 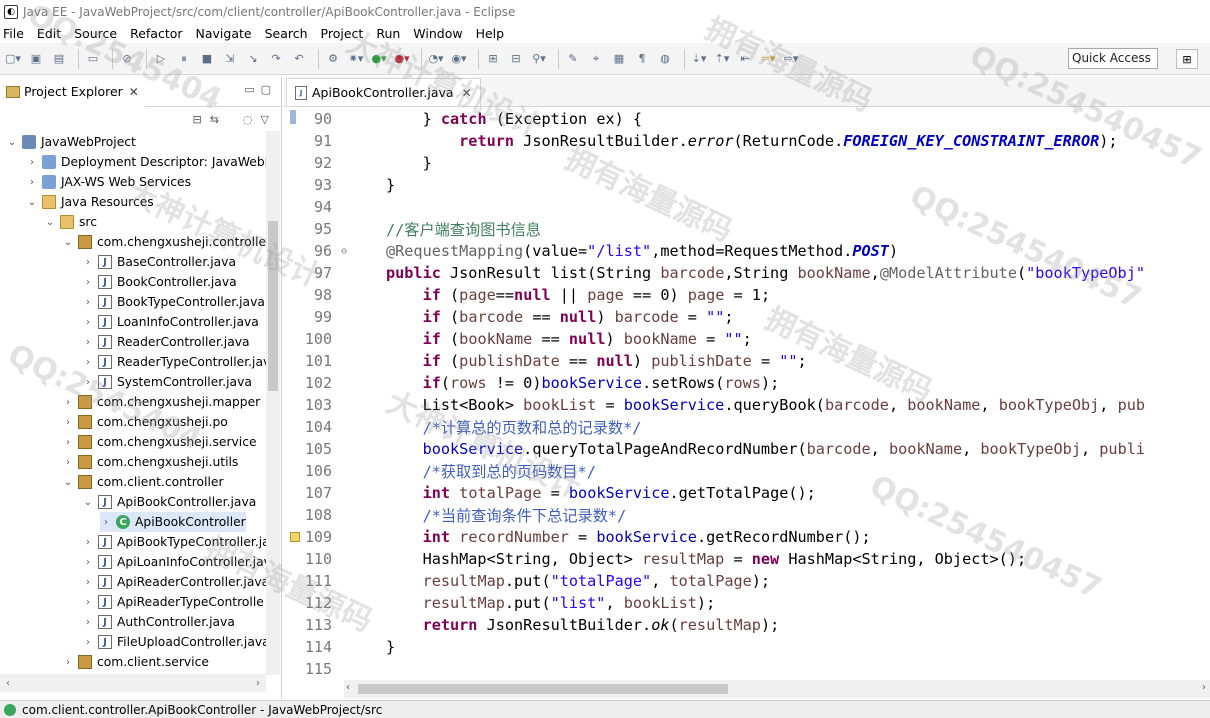 What do you see at coordinates (184, 59) in the screenshot?
I see `suspend-icon: ⏸` at bounding box center [184, 59].